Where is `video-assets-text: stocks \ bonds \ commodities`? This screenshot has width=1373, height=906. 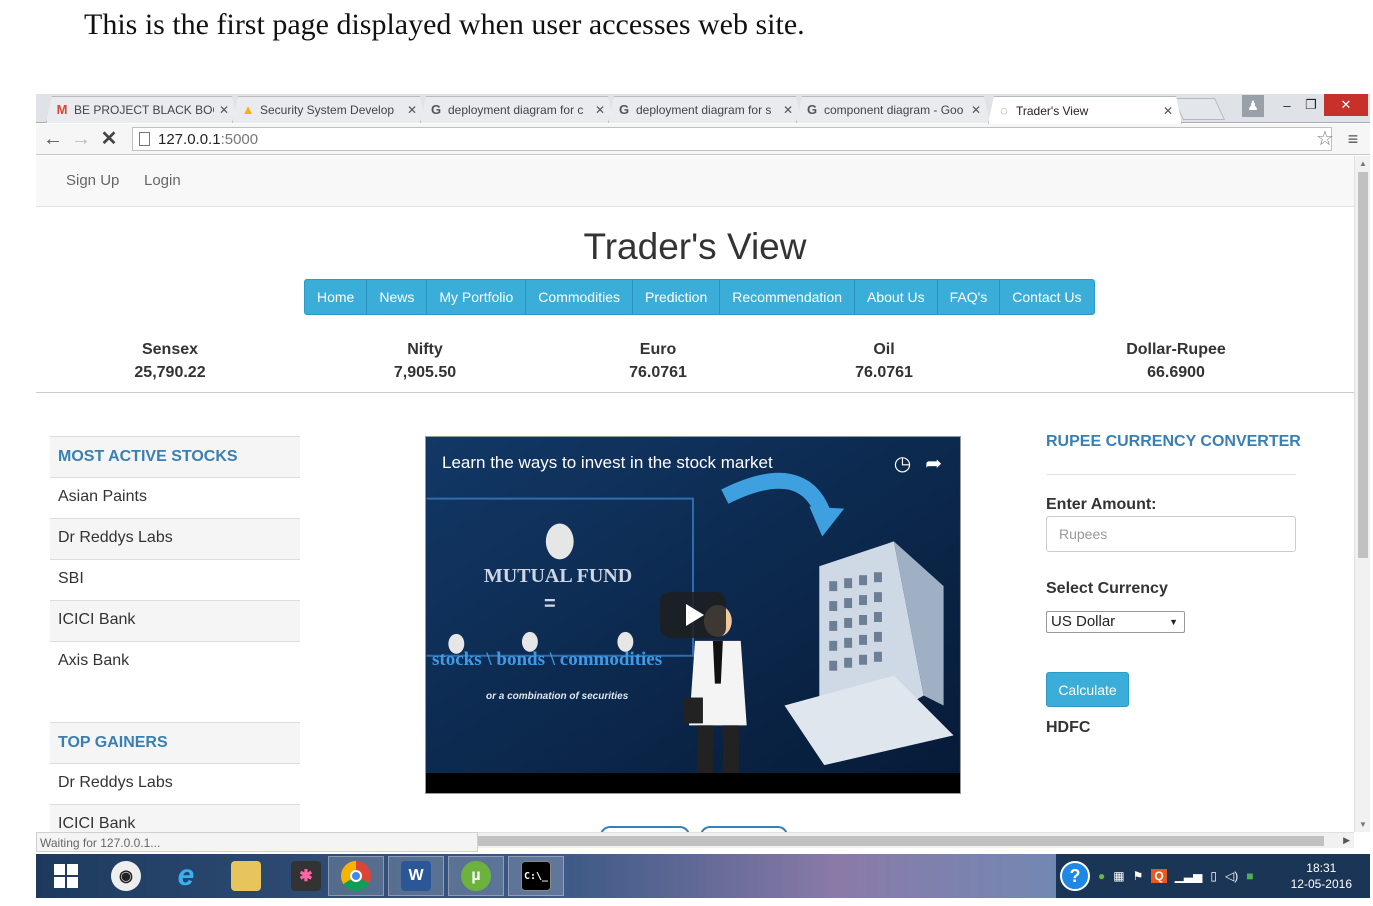 video-assets-text: stocks \ bonds \ commodities is located at coordinates (547, 659).